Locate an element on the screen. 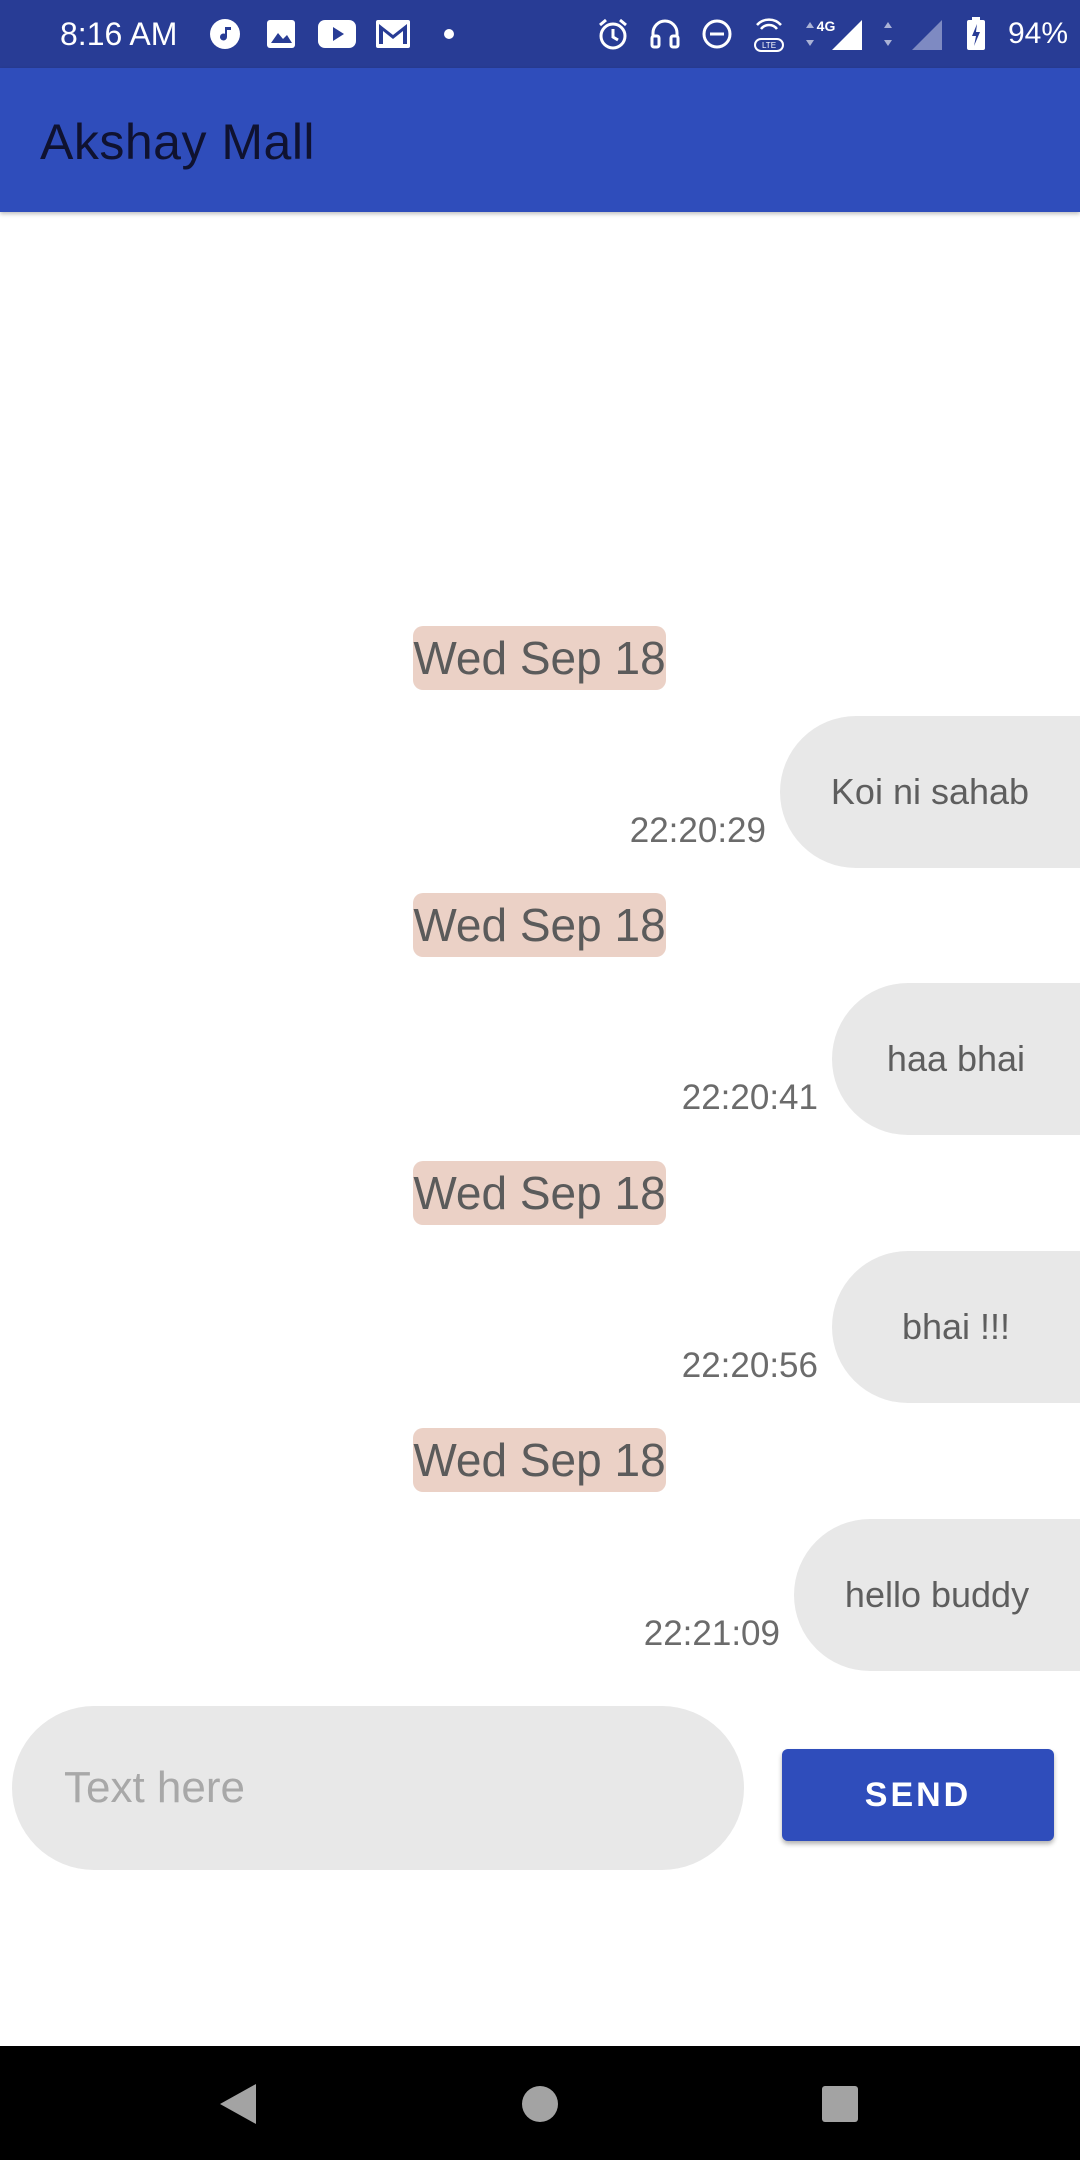  do-not-disturb-icon is located at coordinates (717, 34).